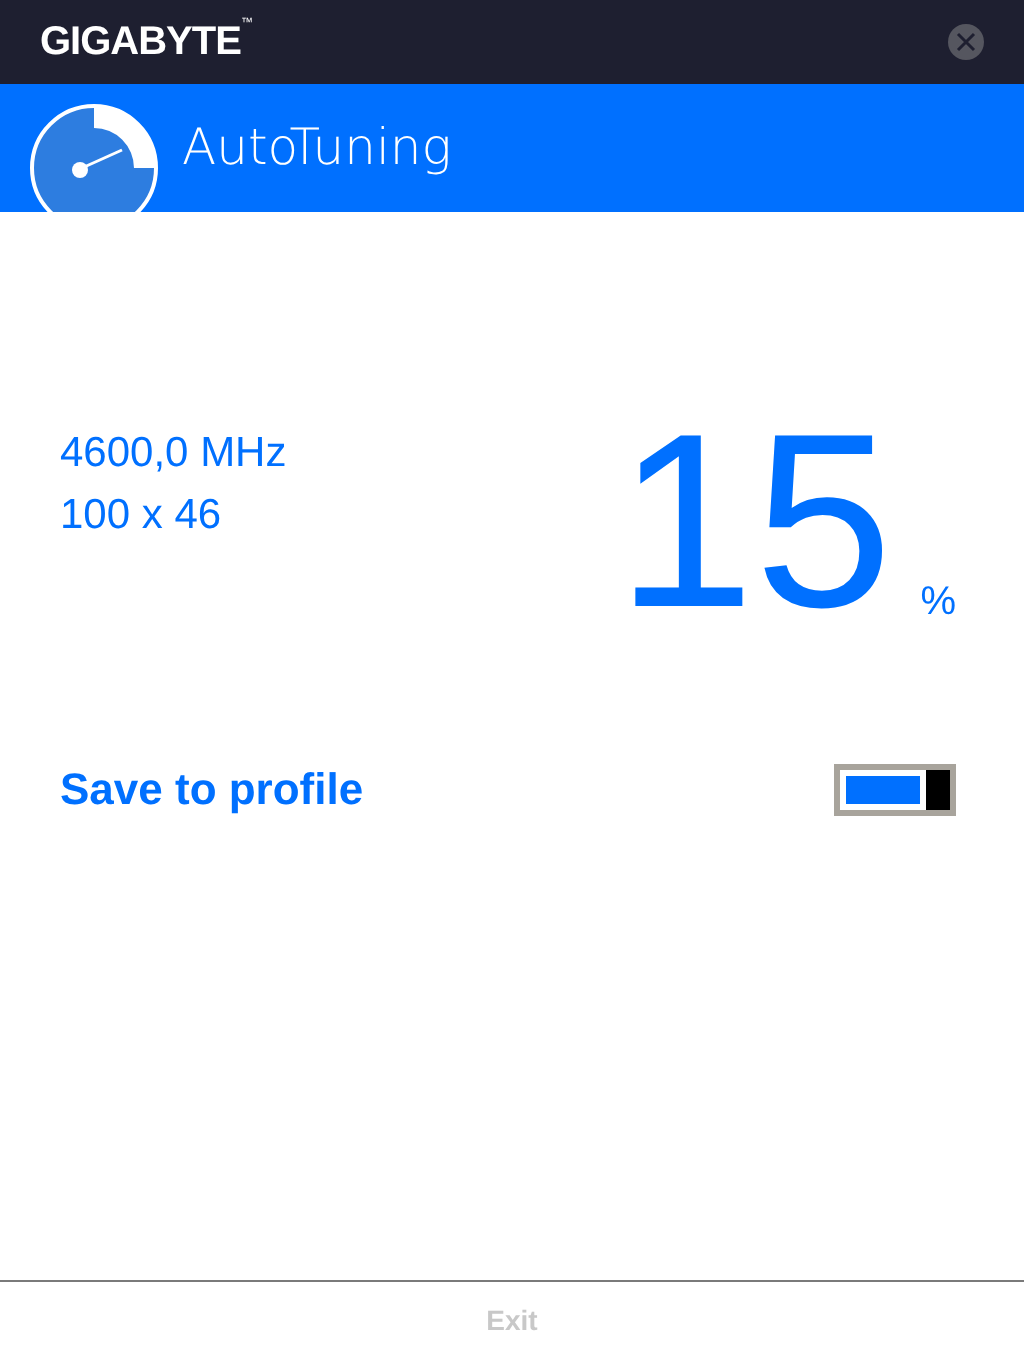  What do you see at coordinates (96, 158) in the screenshot?
I see `gauge-icon` at bounding box center [96, 158].